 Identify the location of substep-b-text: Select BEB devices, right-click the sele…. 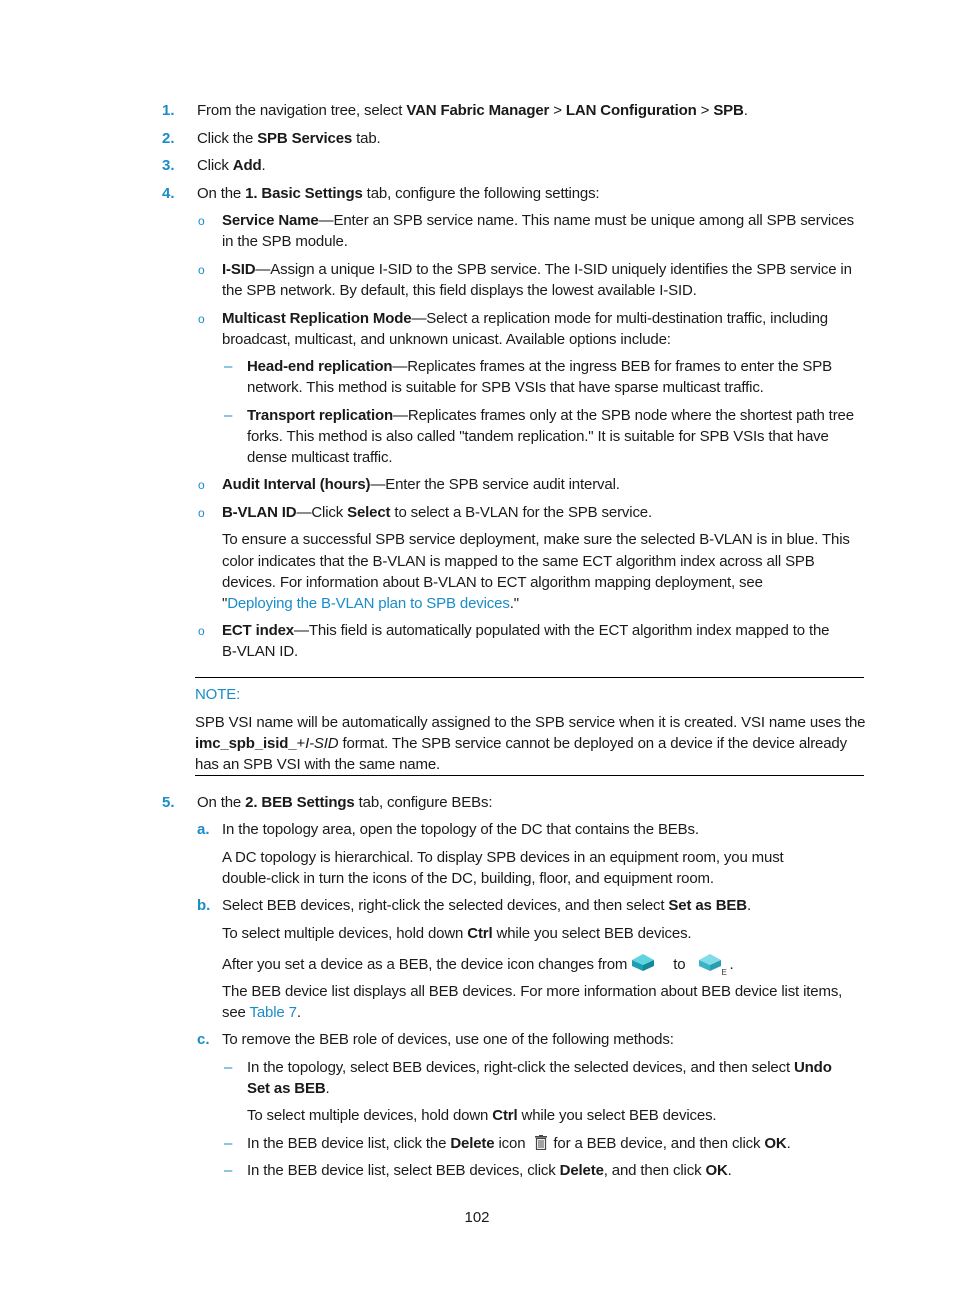
(486, 905).